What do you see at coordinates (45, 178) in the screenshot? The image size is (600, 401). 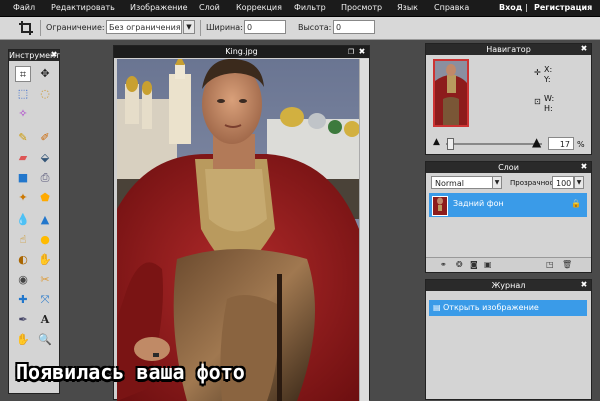 I see `stamp-tool-icon: ⎙` at bounding box center [45, 178].